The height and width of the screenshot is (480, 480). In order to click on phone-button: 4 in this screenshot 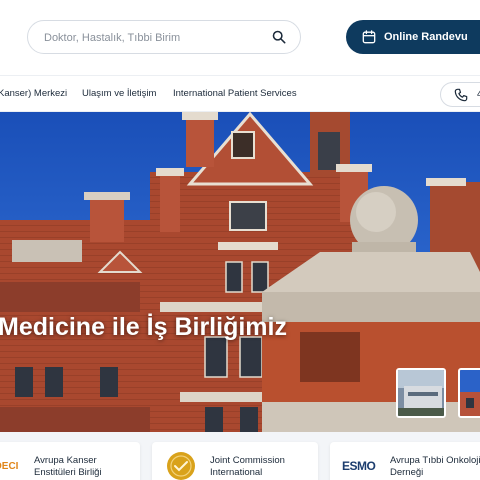, I will do `click(460, 94)`.